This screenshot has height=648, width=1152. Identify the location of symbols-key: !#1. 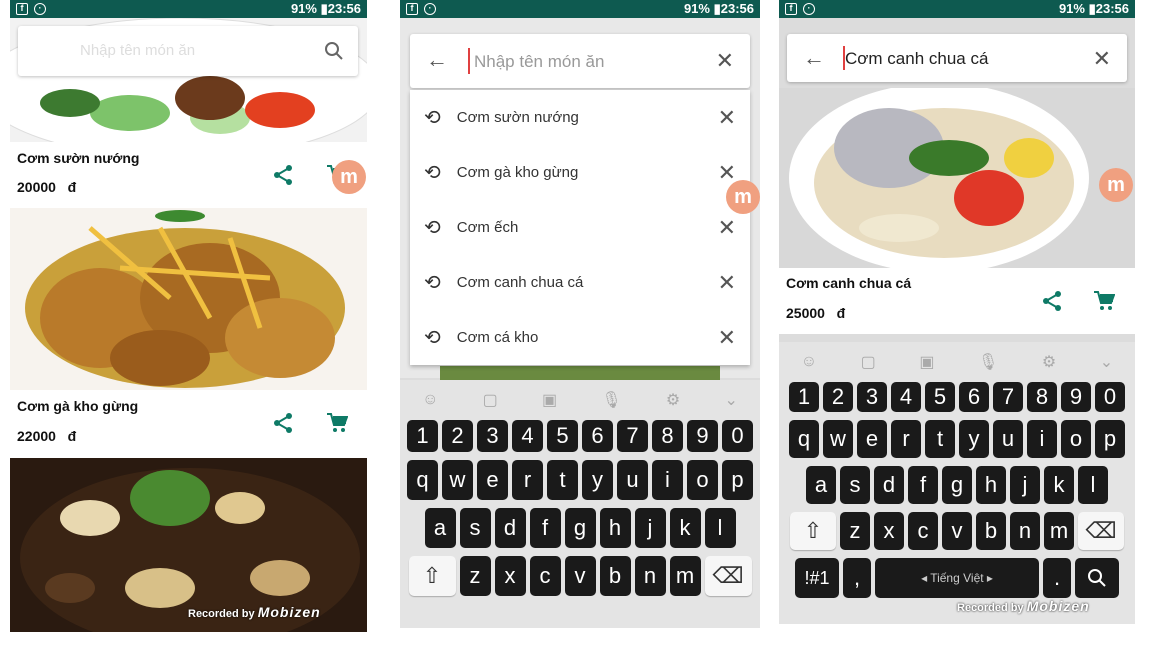
(817, 578).